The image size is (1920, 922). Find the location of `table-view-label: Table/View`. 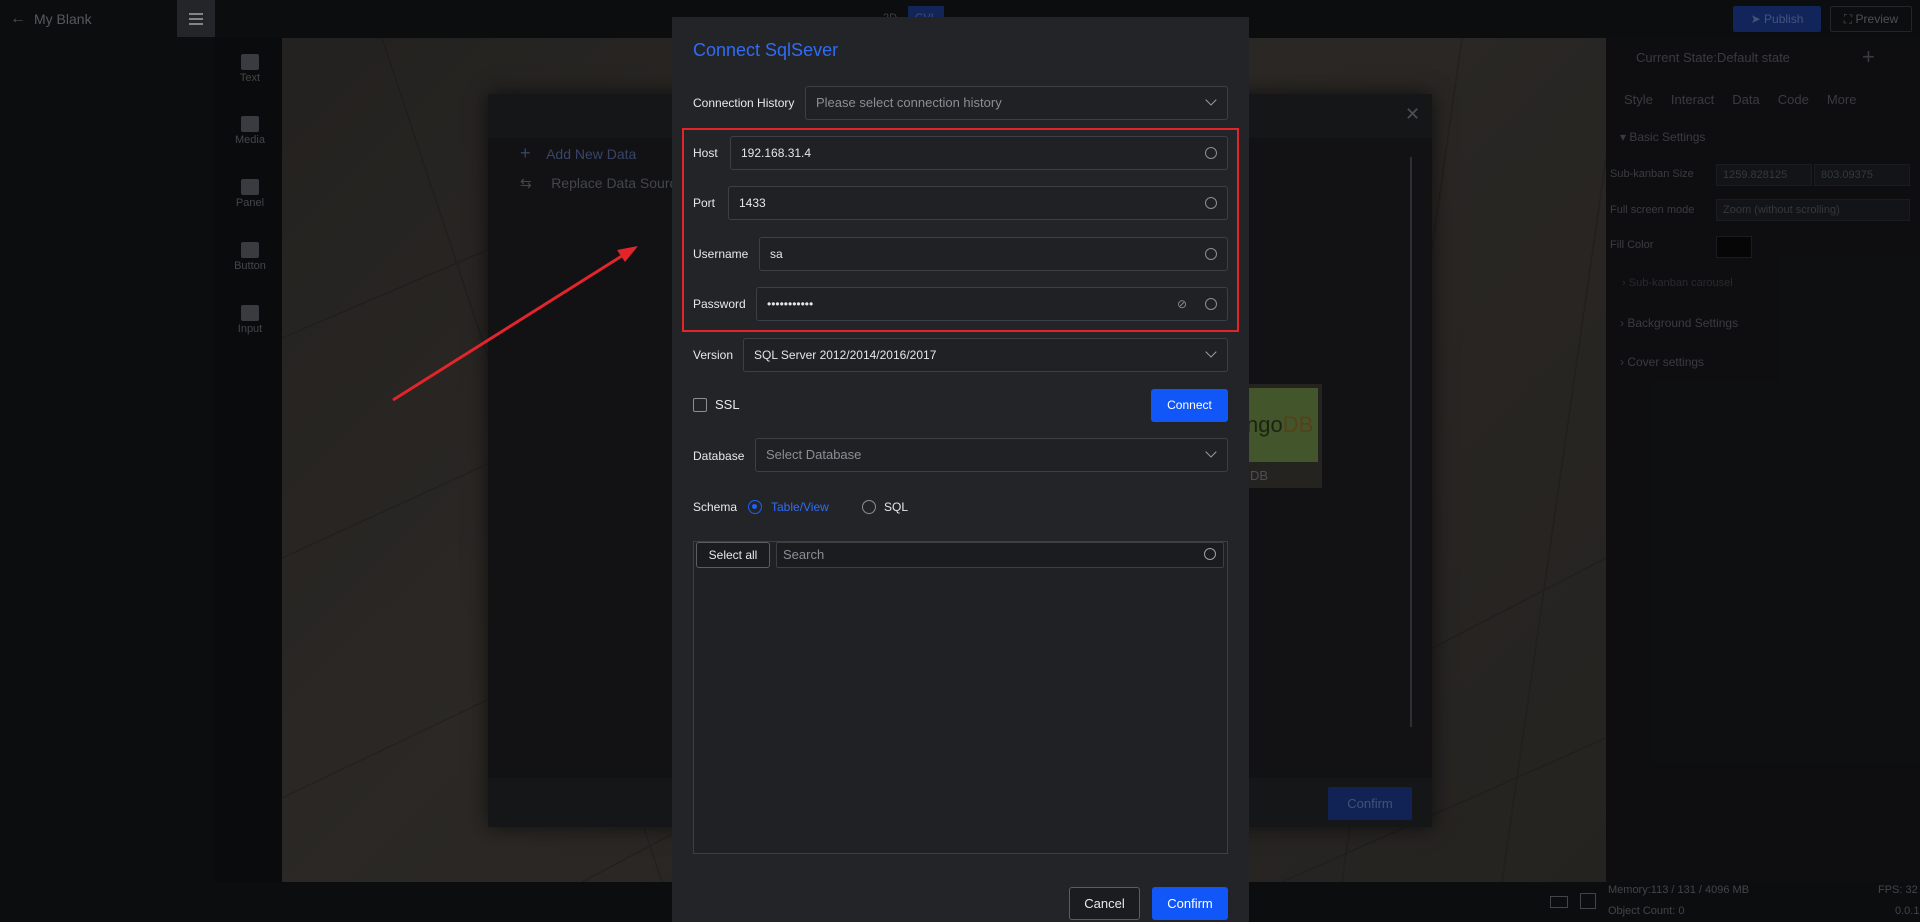

table-view-label: Table/View is located at coordinates (800, 507).